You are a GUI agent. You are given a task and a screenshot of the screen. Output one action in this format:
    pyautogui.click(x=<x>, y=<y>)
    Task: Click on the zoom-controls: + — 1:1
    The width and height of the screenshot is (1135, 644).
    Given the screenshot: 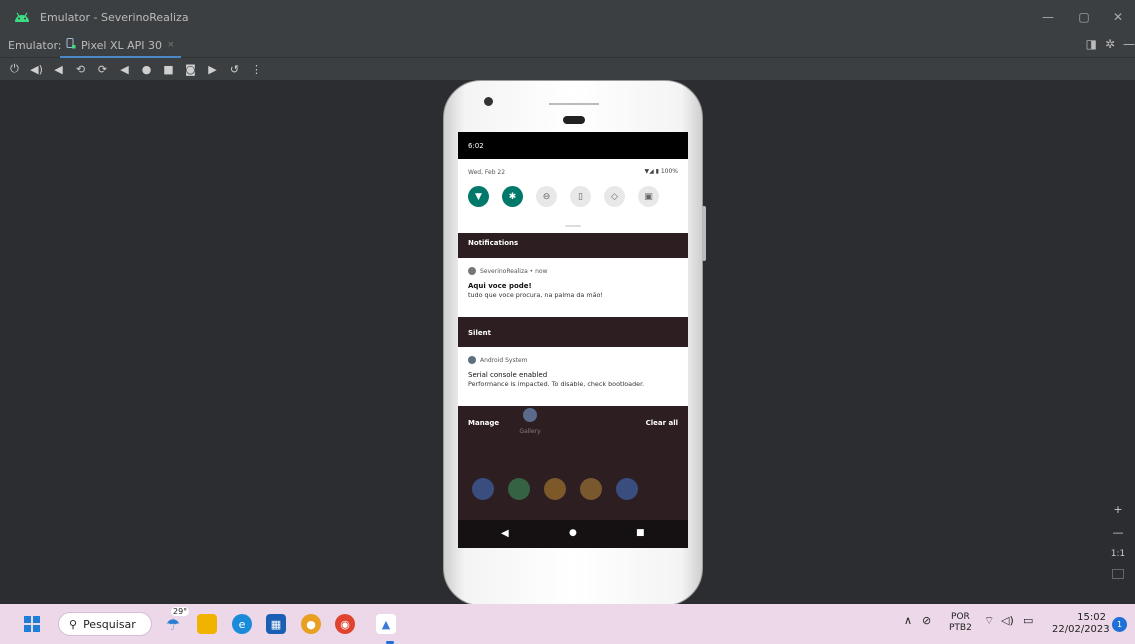 What is the action you would take?
    pyautogui.click(x=1118, y=541)
    